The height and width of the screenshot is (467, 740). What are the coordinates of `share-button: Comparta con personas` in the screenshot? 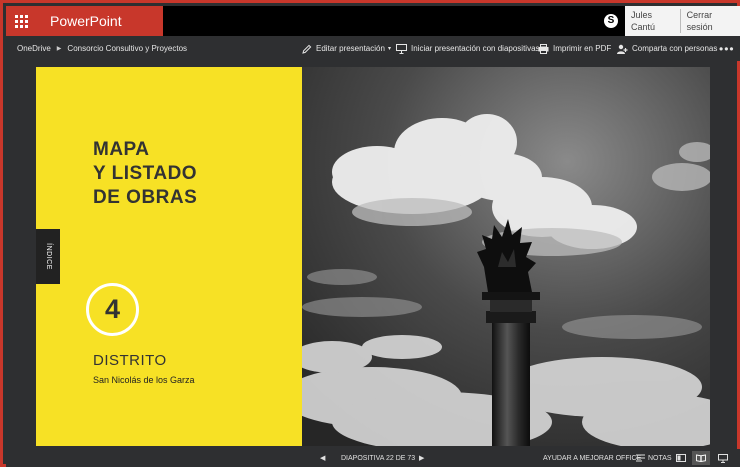 It's located at (667, 48).